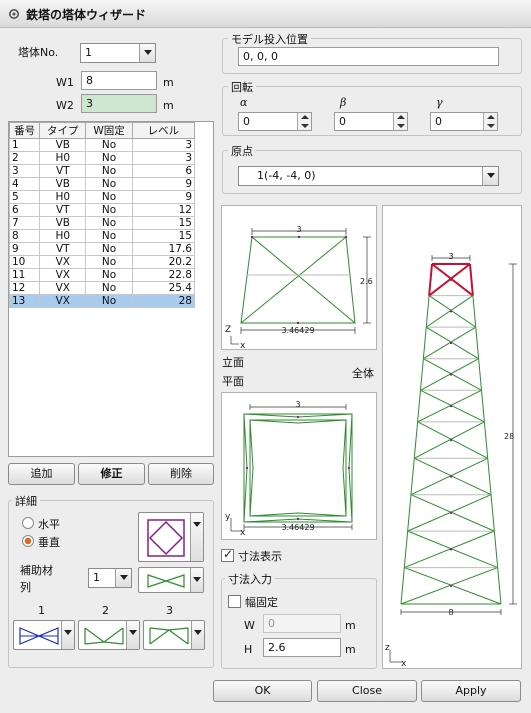 The height and width of the screenshot is (713, 531). What do you see at coordinates (163, 275) in the screenshot?
I see `table-cell: 22.8` at bounding box center [163, 275].